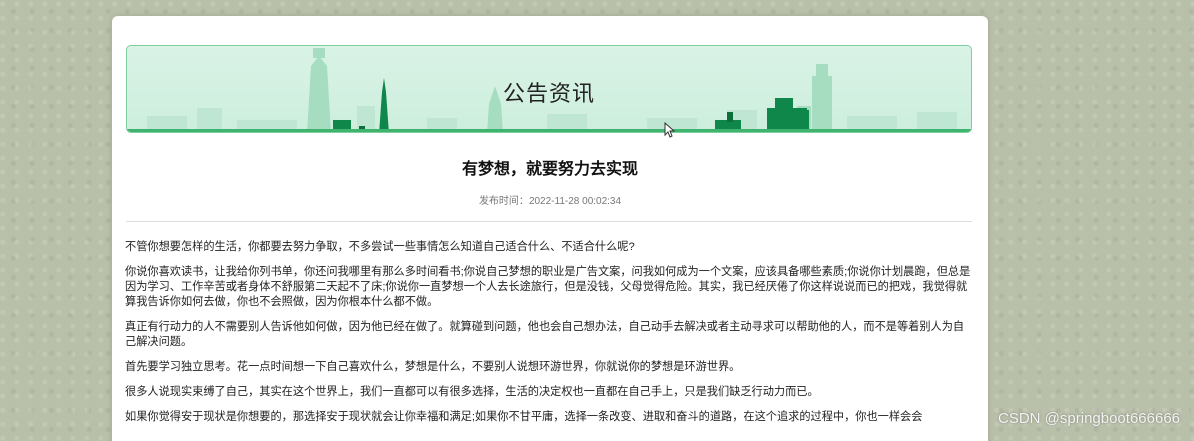 Image resolution: width=1194 pixels, height=441 pixels. Describe the element at coordinates (549, 130) in the screenshot. I see `banner-underline` at that location.